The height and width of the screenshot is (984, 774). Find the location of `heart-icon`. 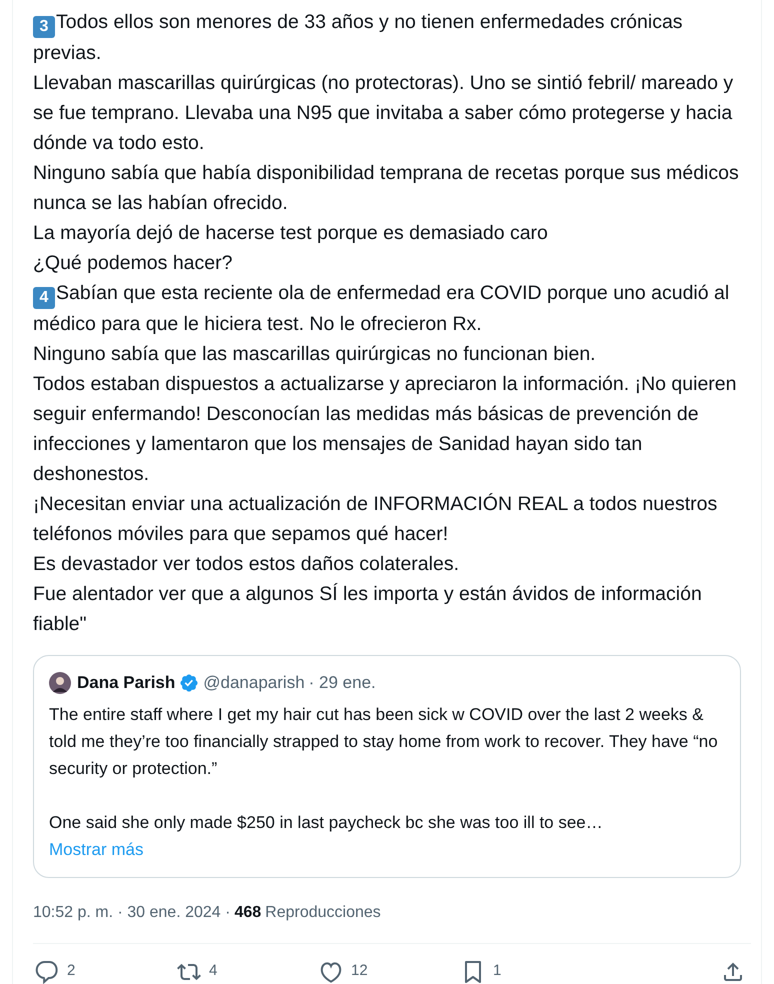

heart-icon is located at coordinates (331, 972).